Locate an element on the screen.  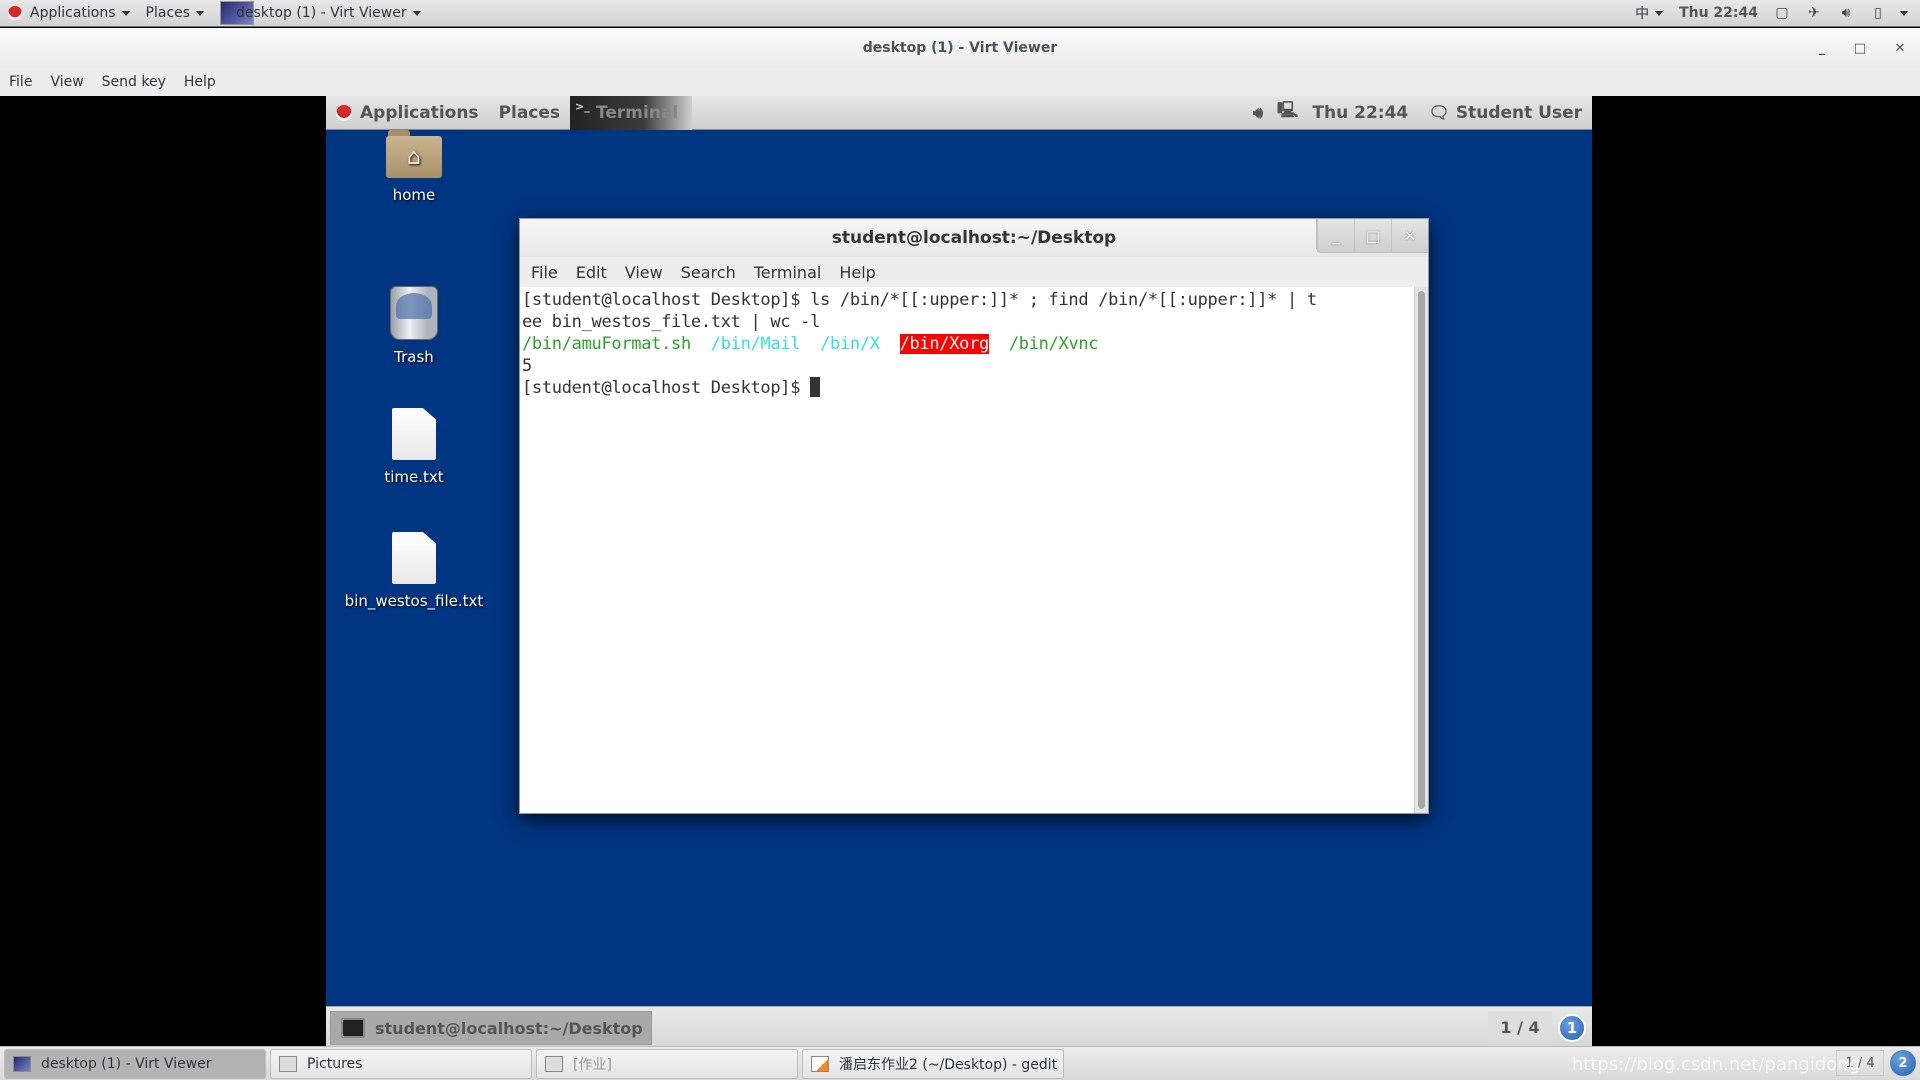
guest-task-terminal: student@localhost:~/Desktop is located at coordinates (491, 1028).